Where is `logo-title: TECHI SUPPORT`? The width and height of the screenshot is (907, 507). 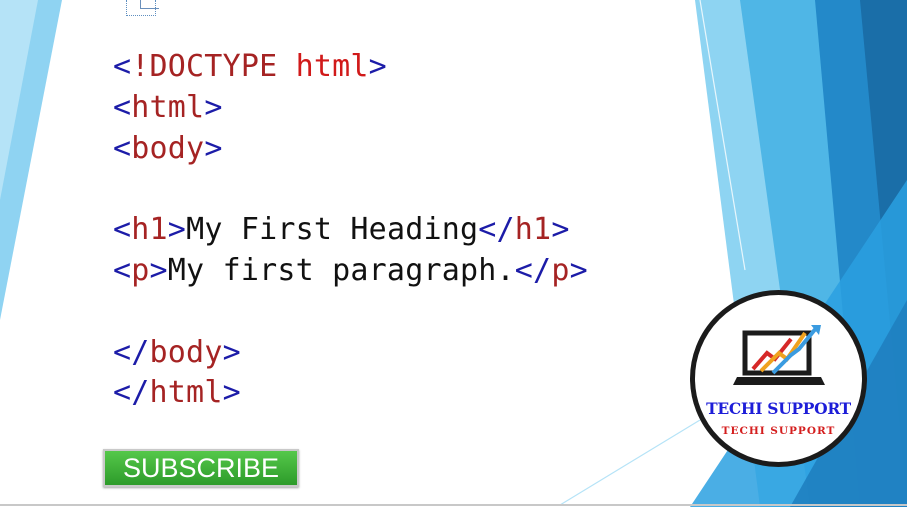 logo-title: TECHI SUPPORT is located at coordinates (778, 408).